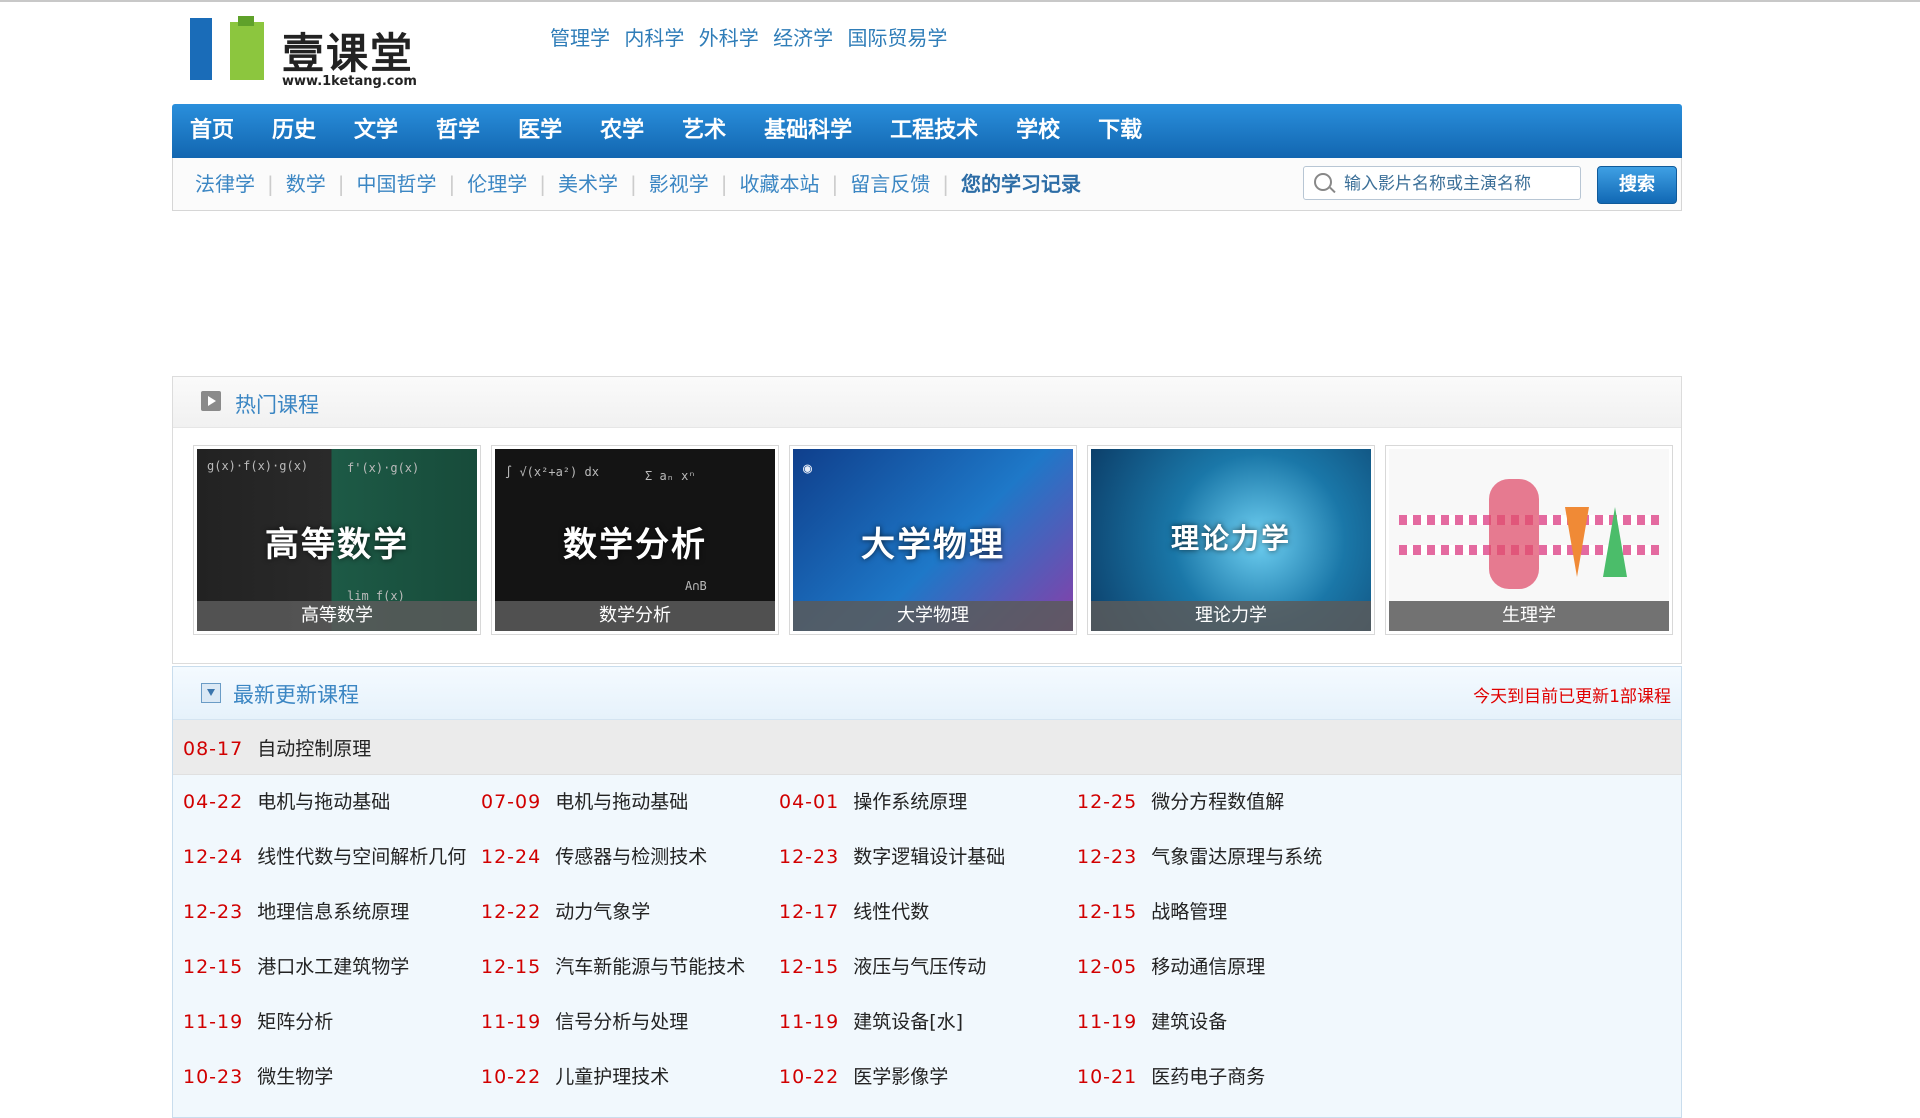 The width and height of the screenshot is (1920, 1118). Describe the element at coordinates (1171, 1075) in the screenshot. I see `list-item: 10-21 医药电子商务` at that location.